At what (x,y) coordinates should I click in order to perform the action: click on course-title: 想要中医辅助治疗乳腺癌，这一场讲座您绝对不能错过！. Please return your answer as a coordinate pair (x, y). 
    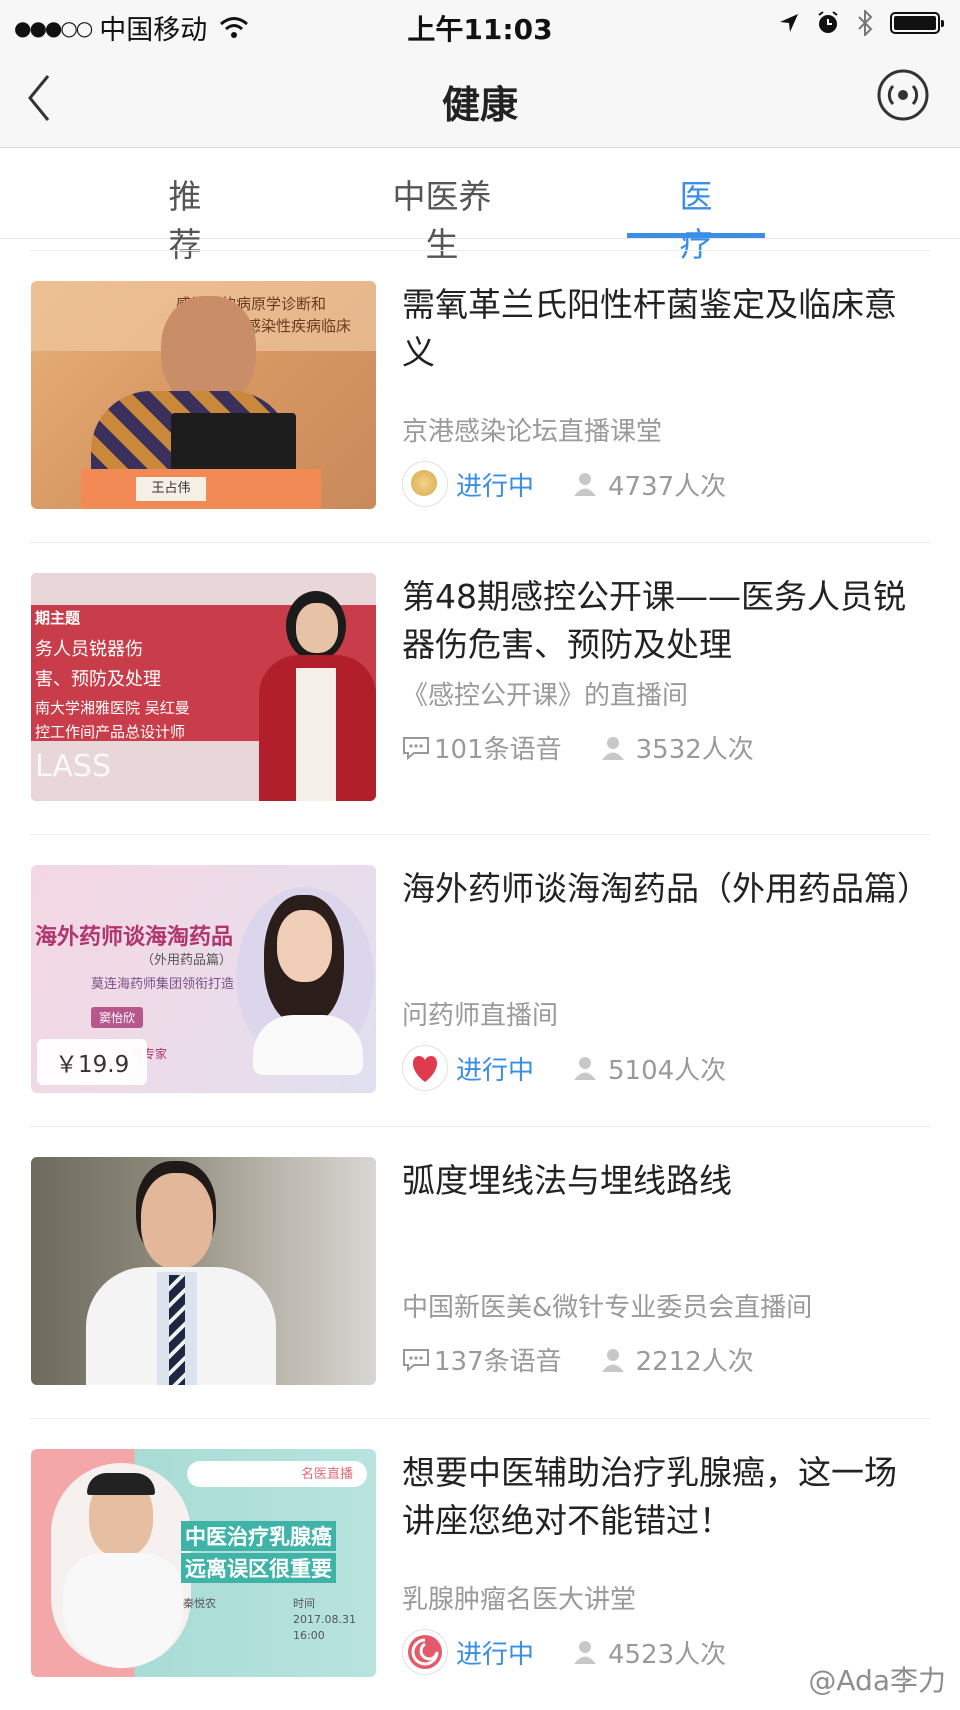
    Looking at the image, I should click on (662, 1497).